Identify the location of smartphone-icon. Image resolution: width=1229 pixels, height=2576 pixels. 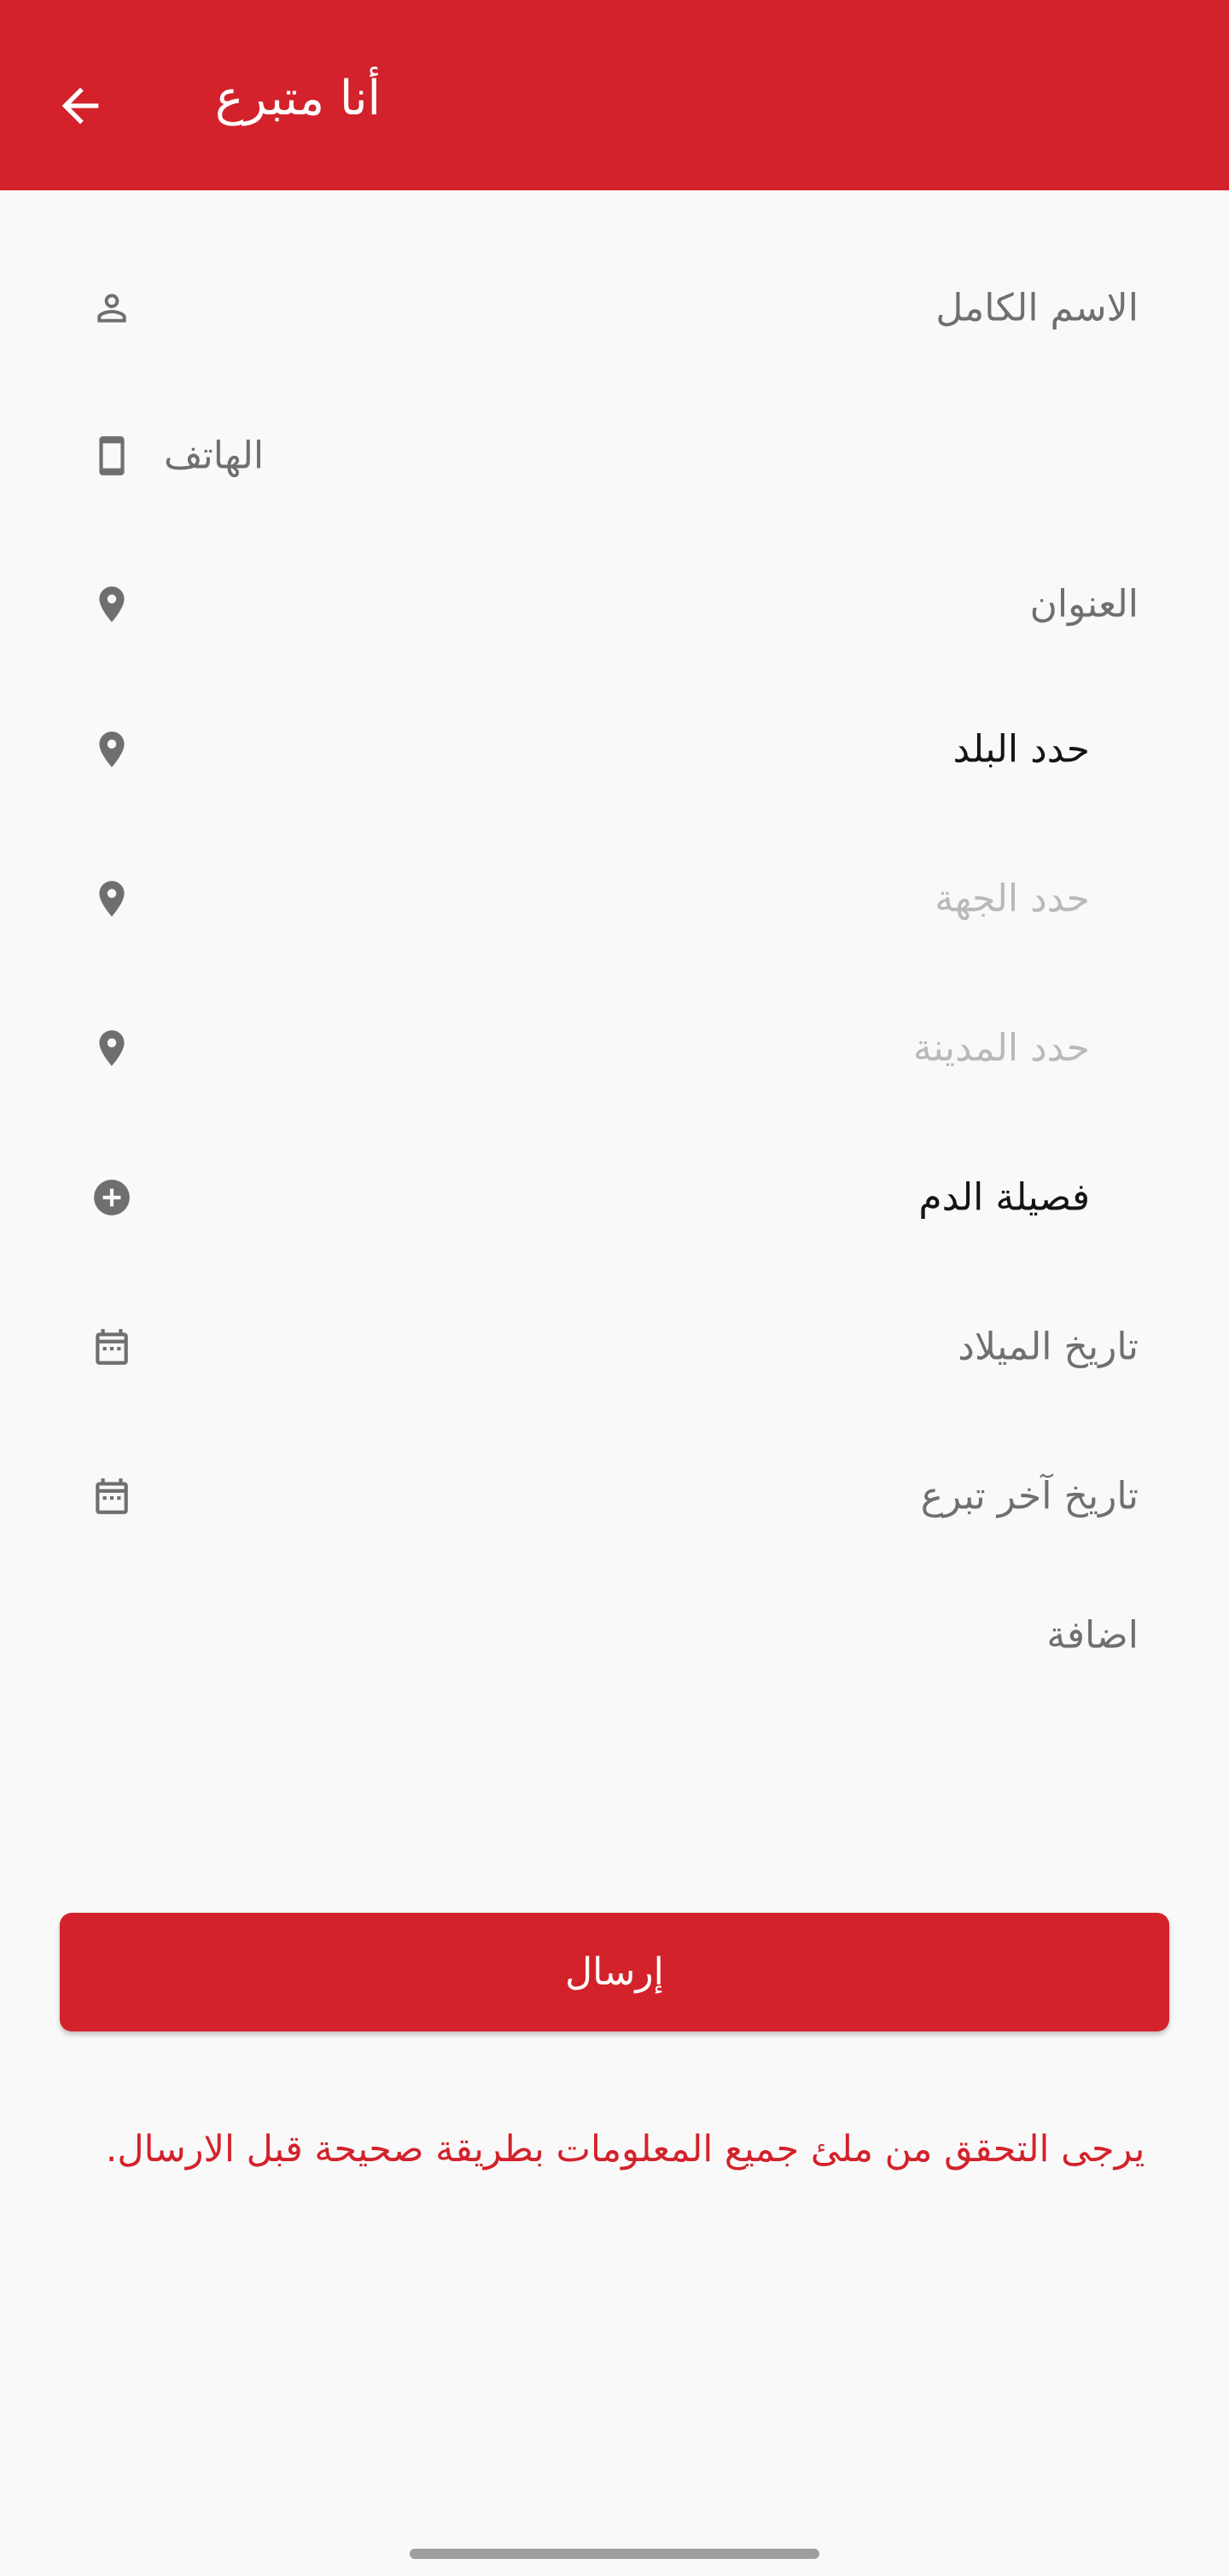
(112, 455).